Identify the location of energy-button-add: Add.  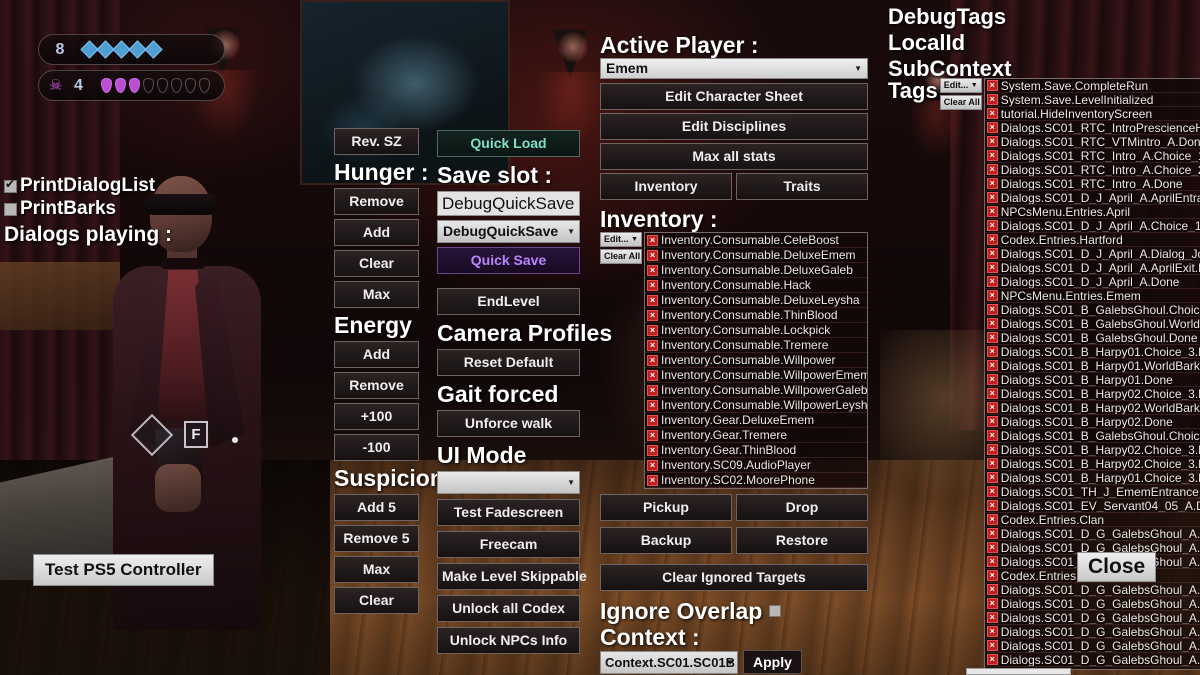
(376, 354).